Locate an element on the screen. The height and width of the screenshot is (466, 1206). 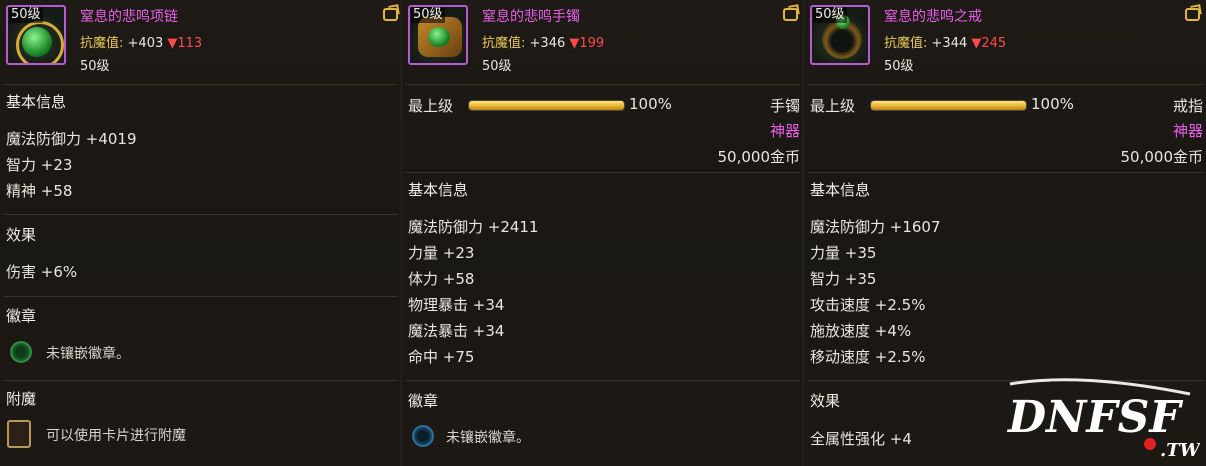
stat-line: 移动速度 +2.5% is located at coordinates (868, 357).